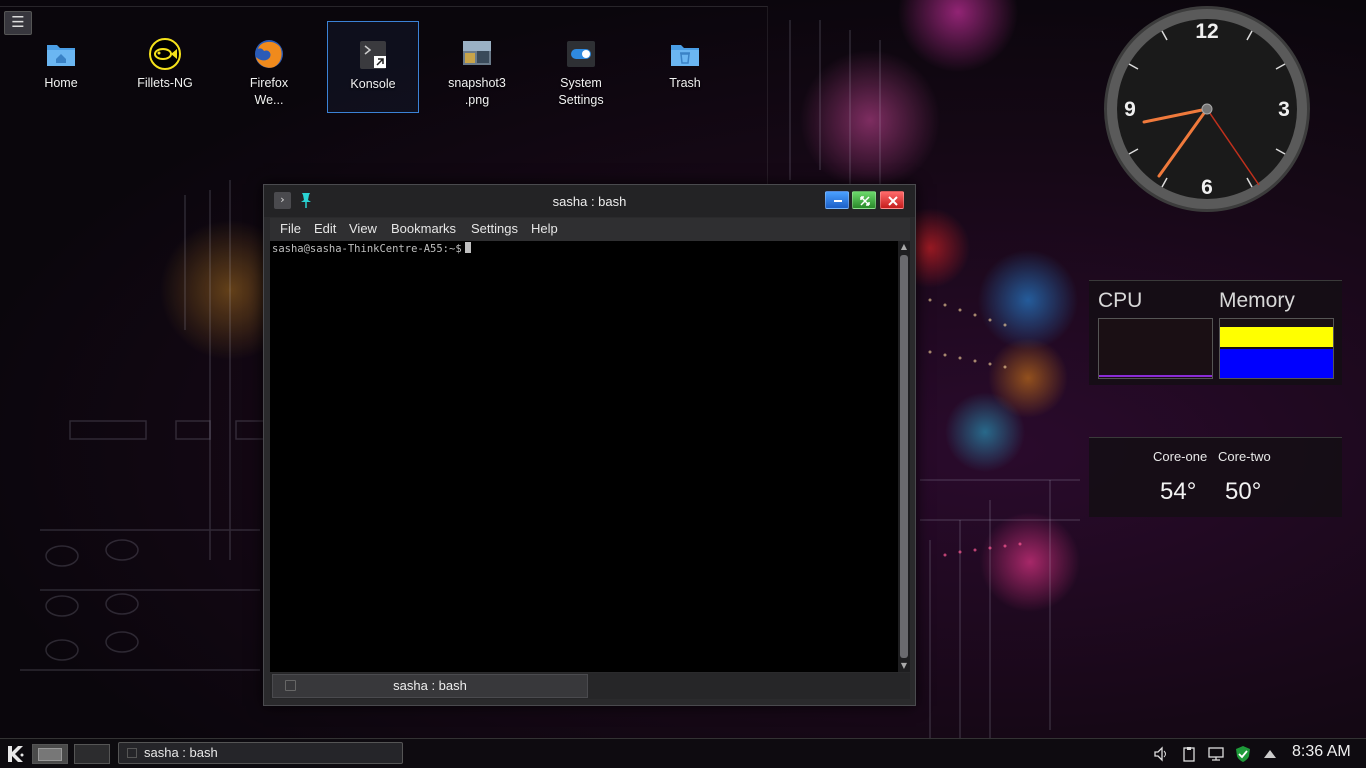  Describe the element at coordinates (1207, 187) in the screenshot. I see `clock-numeral-6: 6` at that location.